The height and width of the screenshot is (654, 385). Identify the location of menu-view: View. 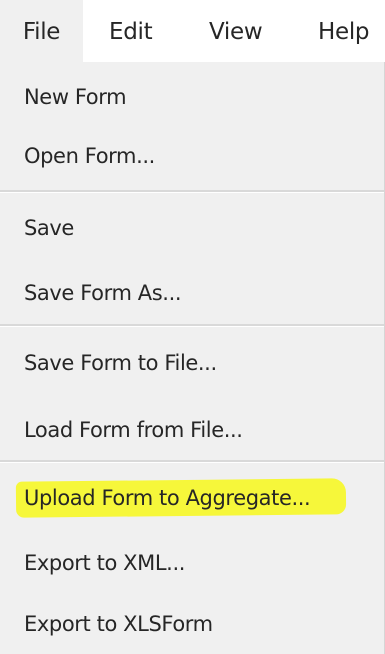
(236, 31).